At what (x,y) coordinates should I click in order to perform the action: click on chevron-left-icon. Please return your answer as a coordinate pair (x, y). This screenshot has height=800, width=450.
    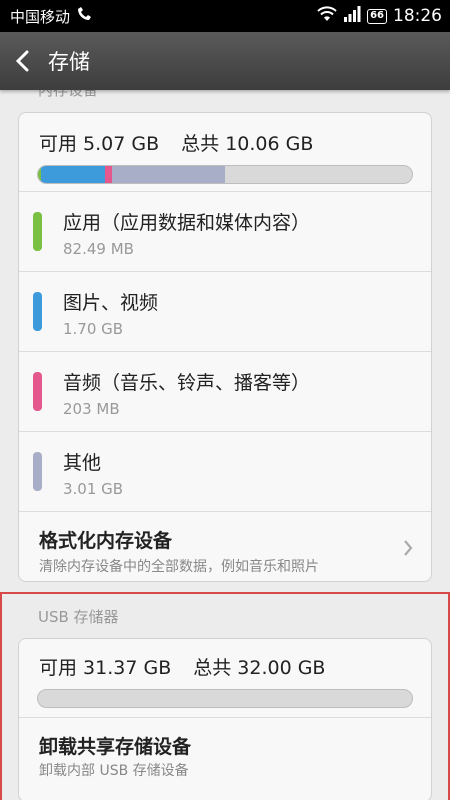
    Looking at the image, I should click on (22, 61).